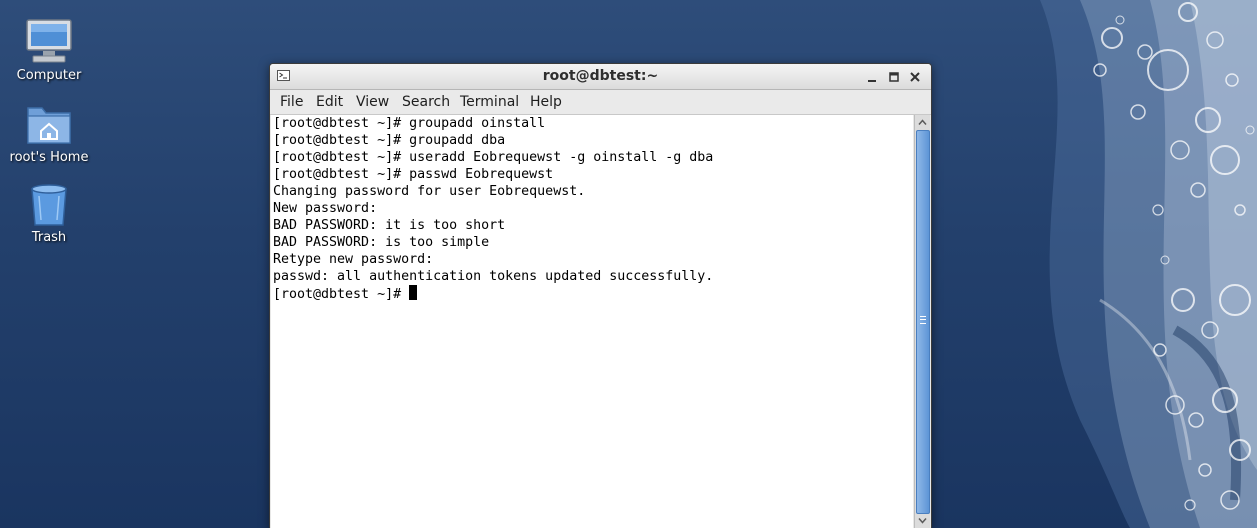 The image size is (1257, 528). I want to click on menu-terminal: Terminal, so click(489, 102).